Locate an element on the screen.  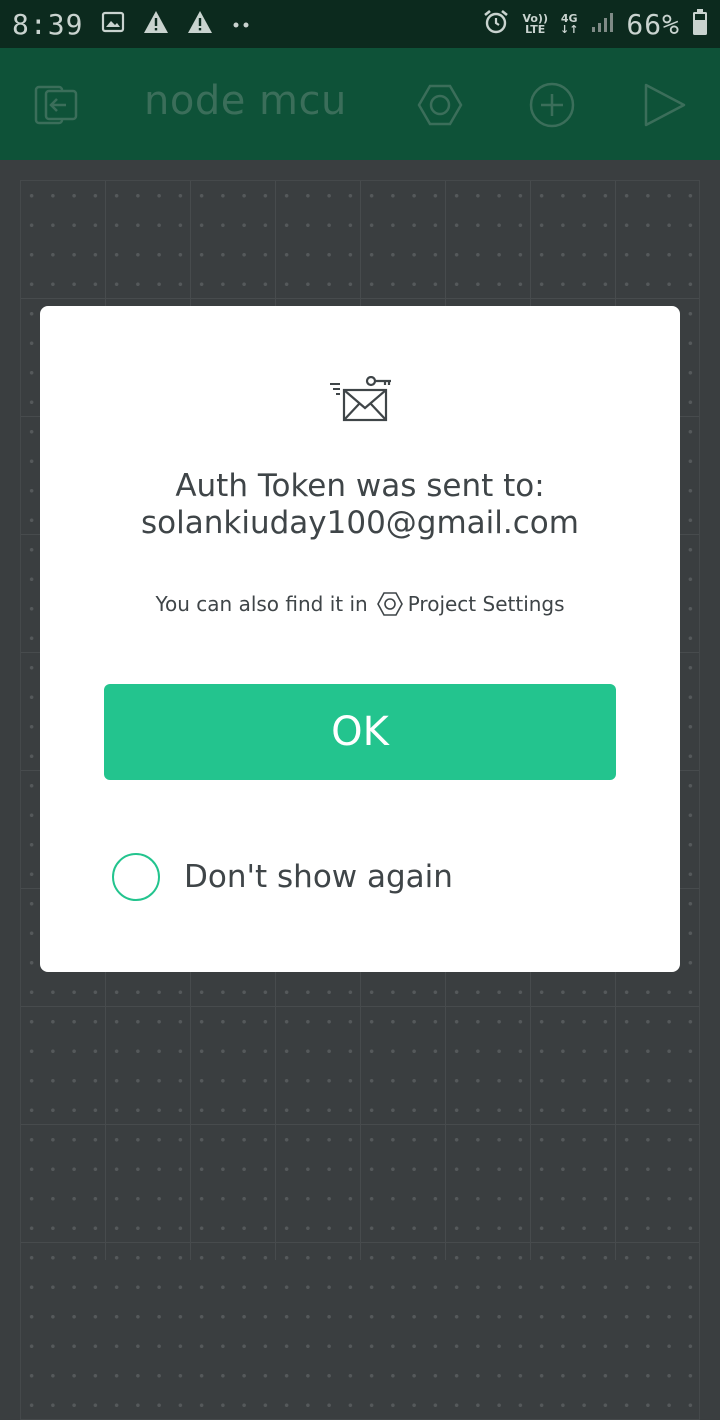
app-bar: node mcu is located at coordinates (360, 104).